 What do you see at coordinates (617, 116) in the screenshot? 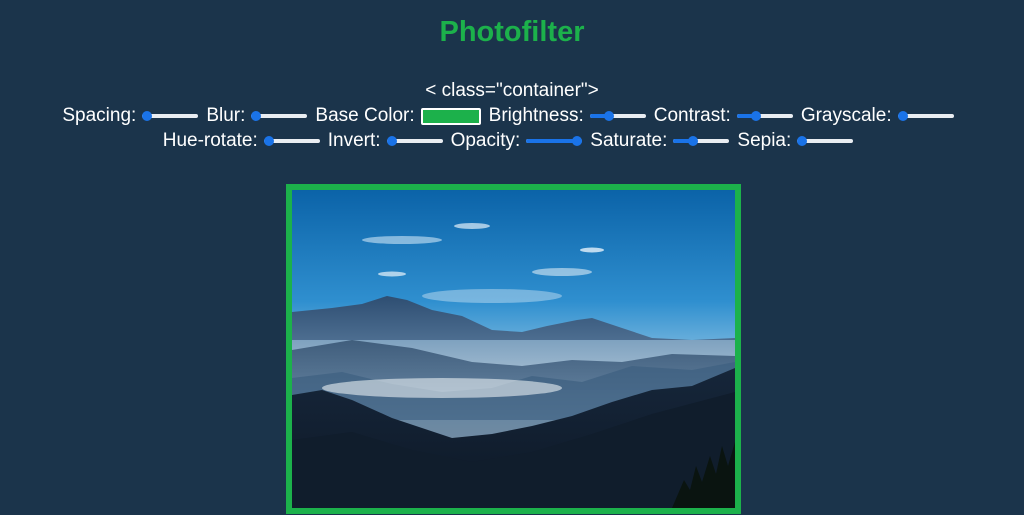
I see `brightness-slider` at bounding box center [617, 116].